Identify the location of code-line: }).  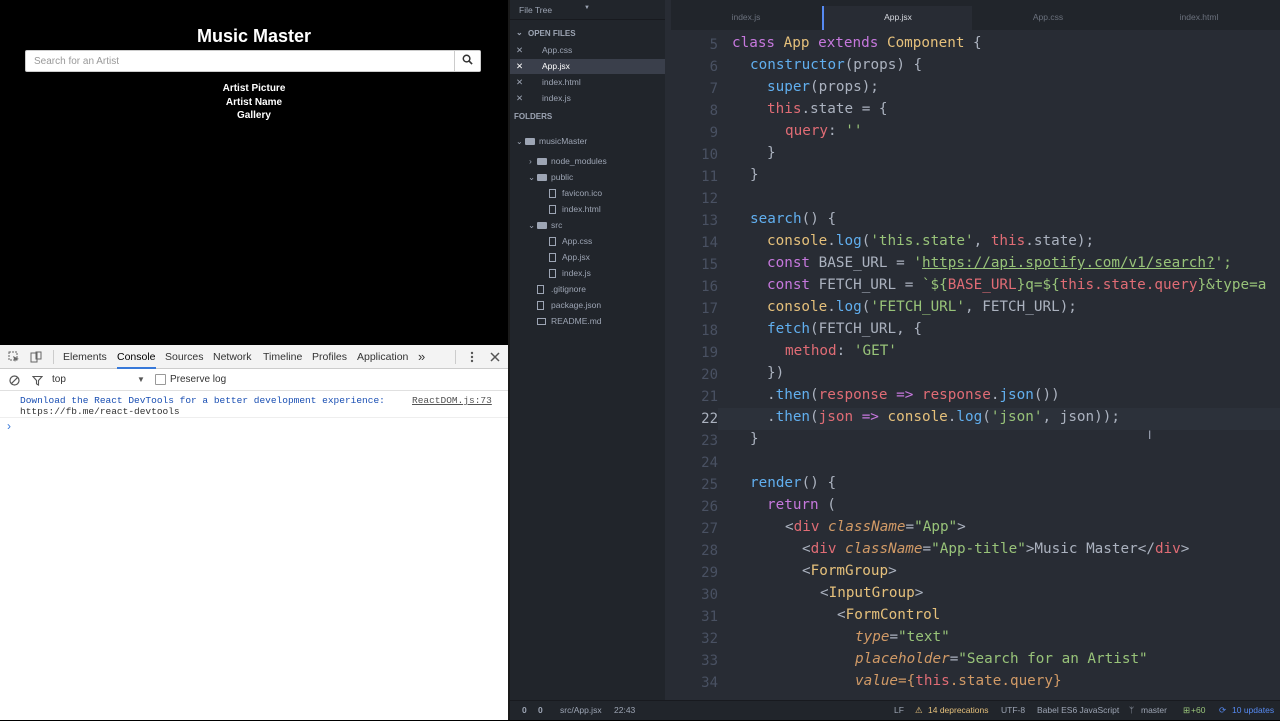
(776, 373).